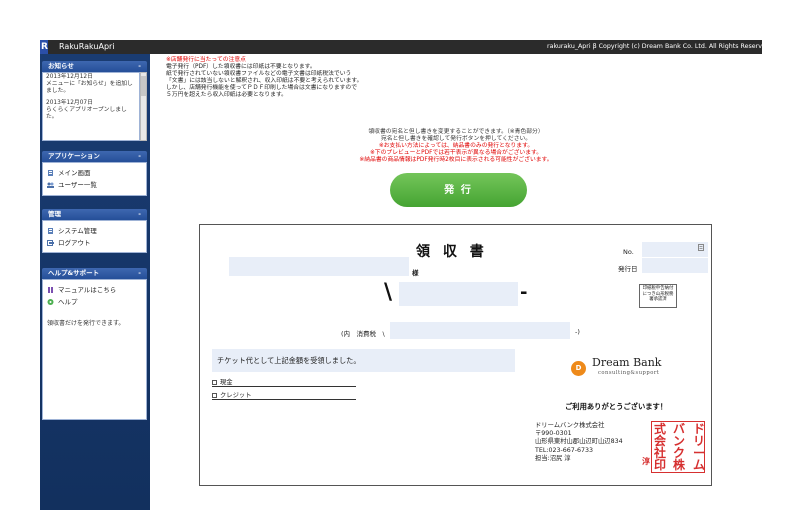 The height and width of the screenshot is (510, 800). I want to click on help-panel-header: ヘルプ&サポート -, so click(94, 273).